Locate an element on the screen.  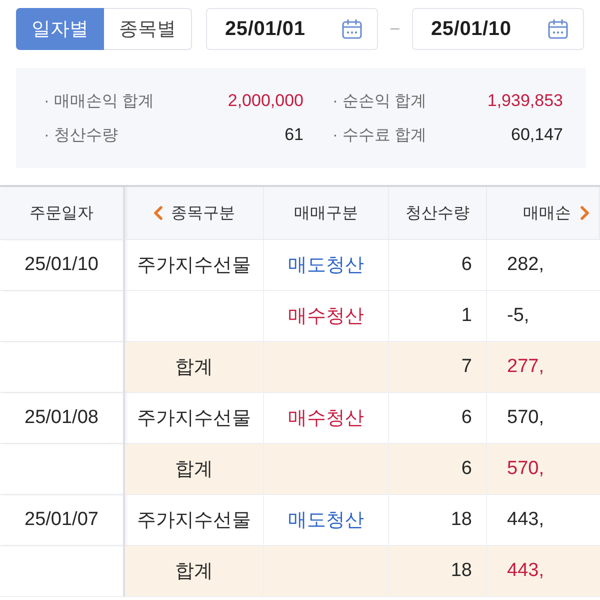
summary-label: · 순손익 합계 is located at coordinates (379, 102).